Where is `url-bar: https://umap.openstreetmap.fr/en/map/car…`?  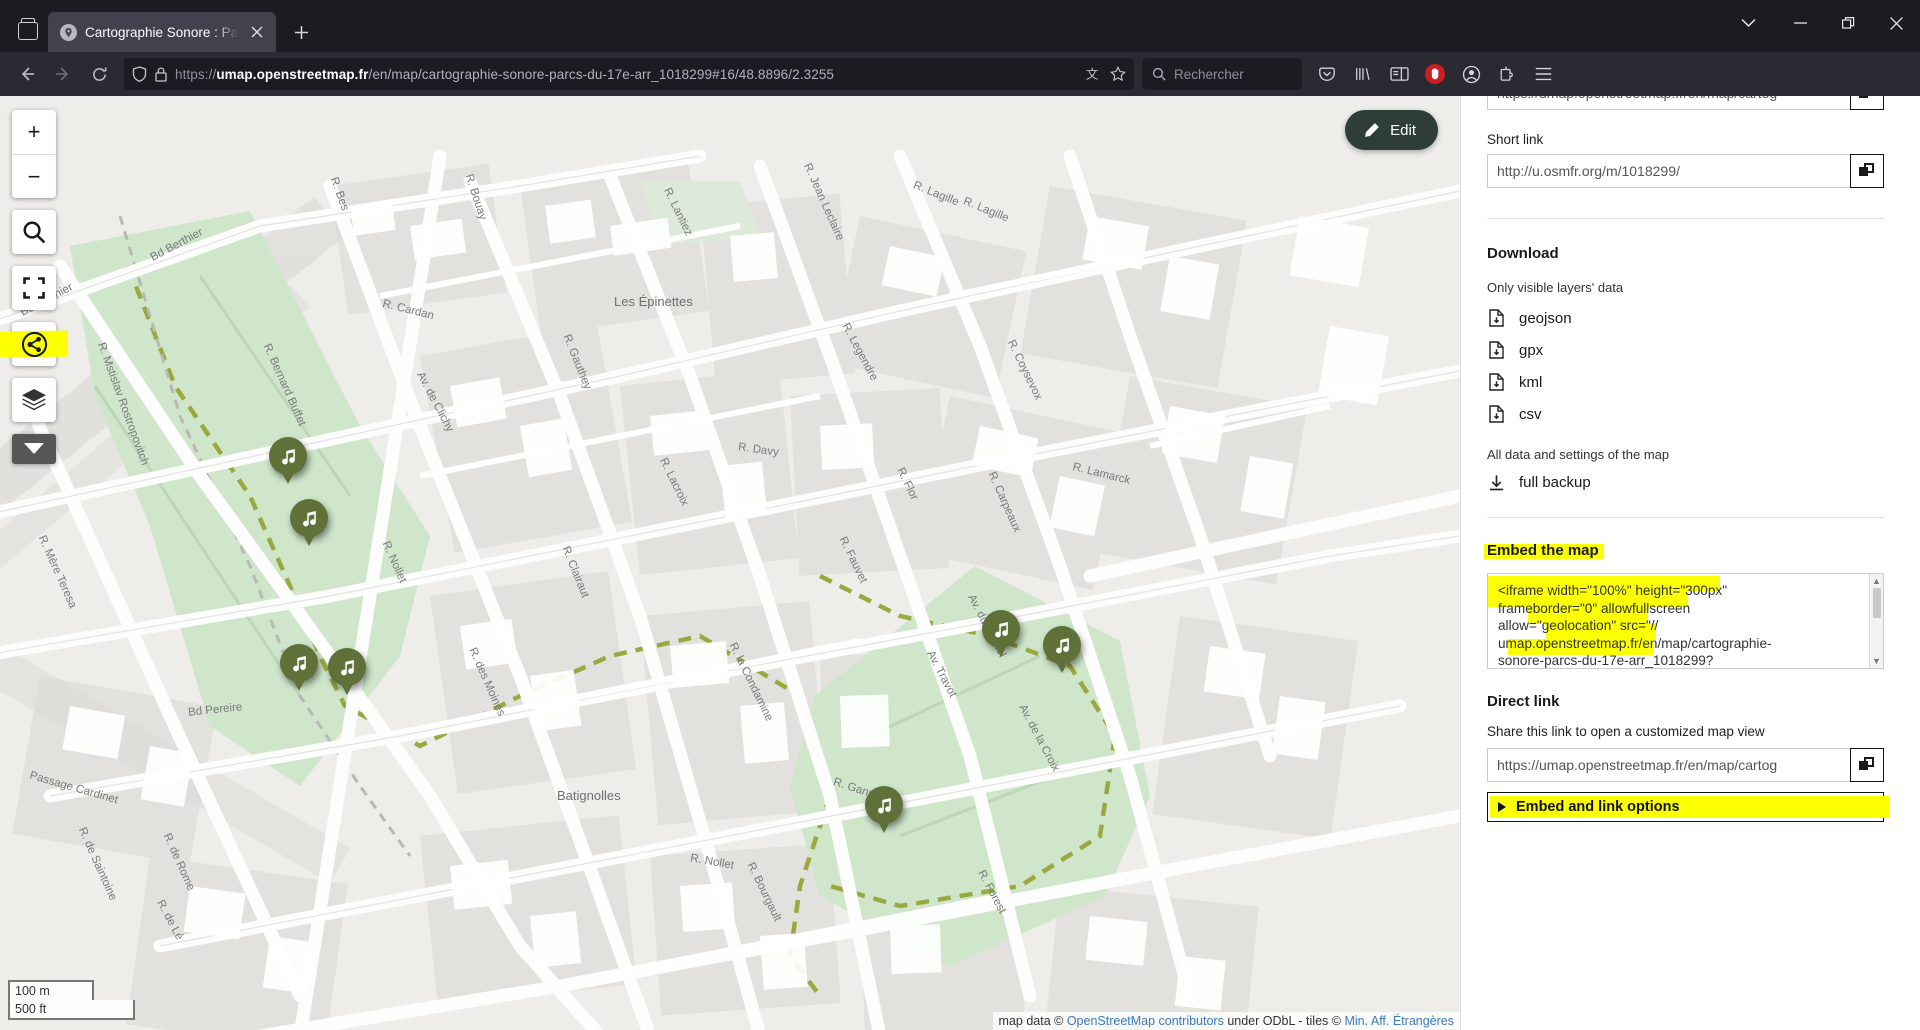 url-bar: https://umap.openstreetmap.fr/en/map/car… is located at coordinates (629, 74).